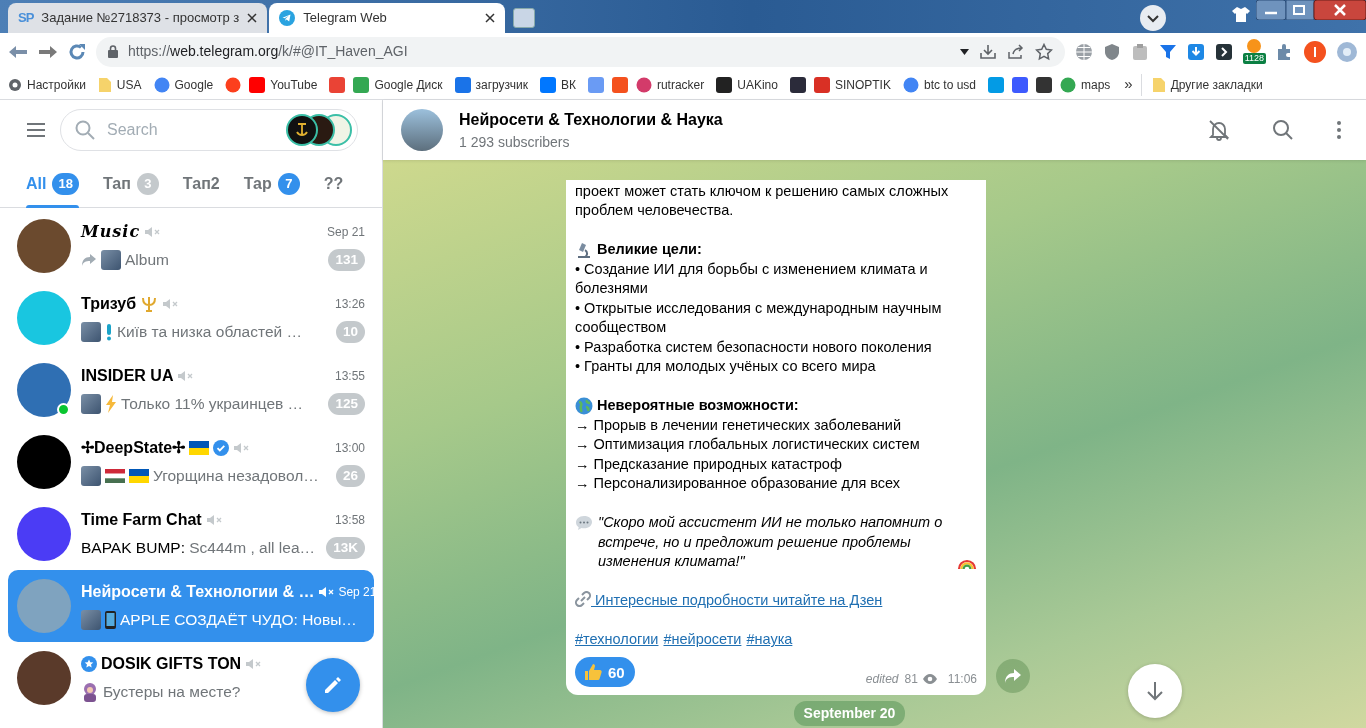 The image size is (1366, 728). Describe the element at coordinates (191, 462) in the screenshot. I see `chat-item: ✢DeepState✢ 13:00 Угорщина незадовол… 26` at that location.